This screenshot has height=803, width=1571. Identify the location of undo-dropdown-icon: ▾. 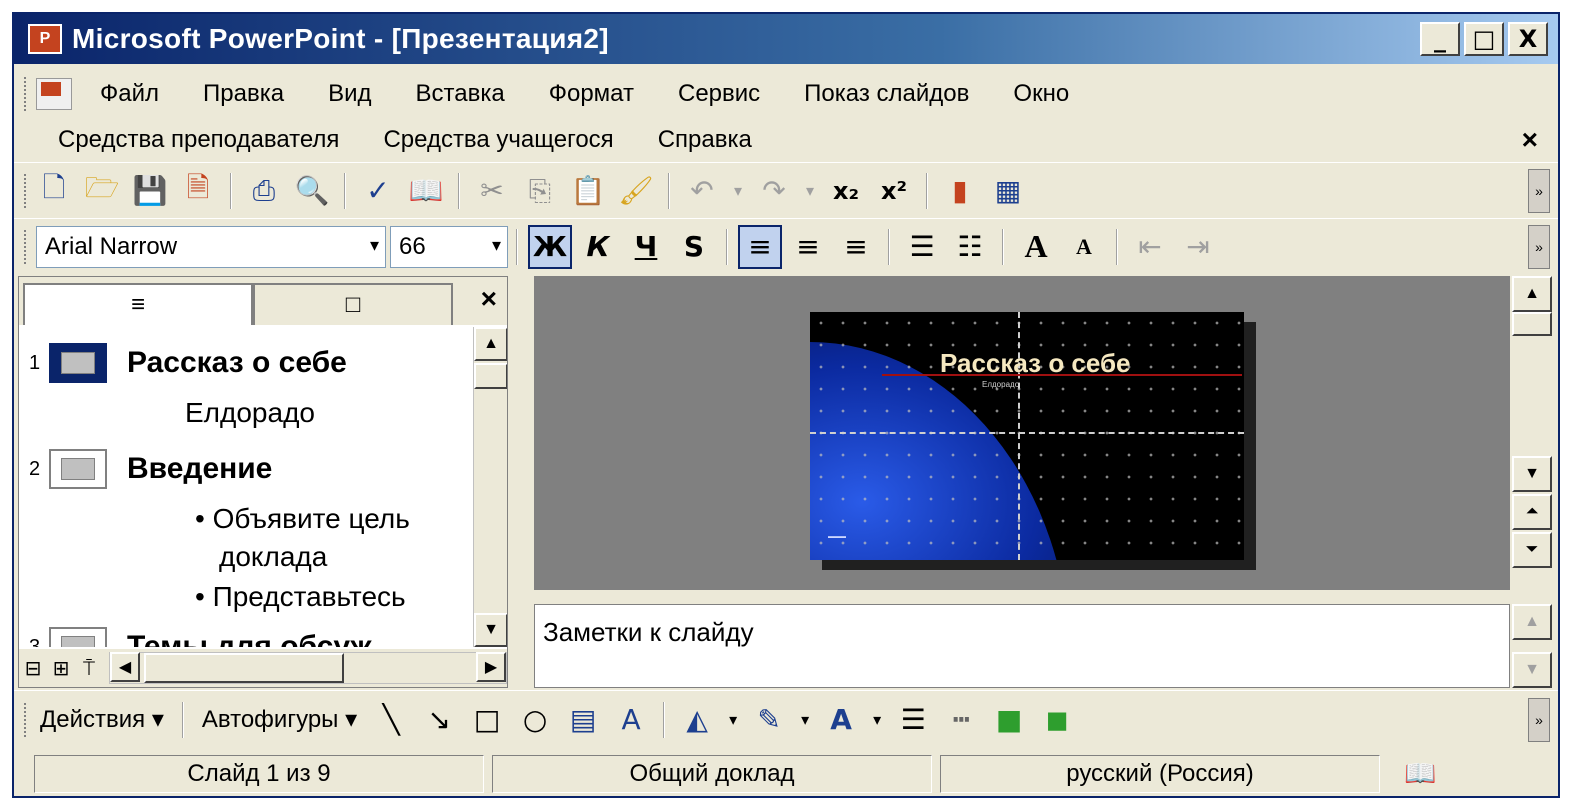
(738, 191).